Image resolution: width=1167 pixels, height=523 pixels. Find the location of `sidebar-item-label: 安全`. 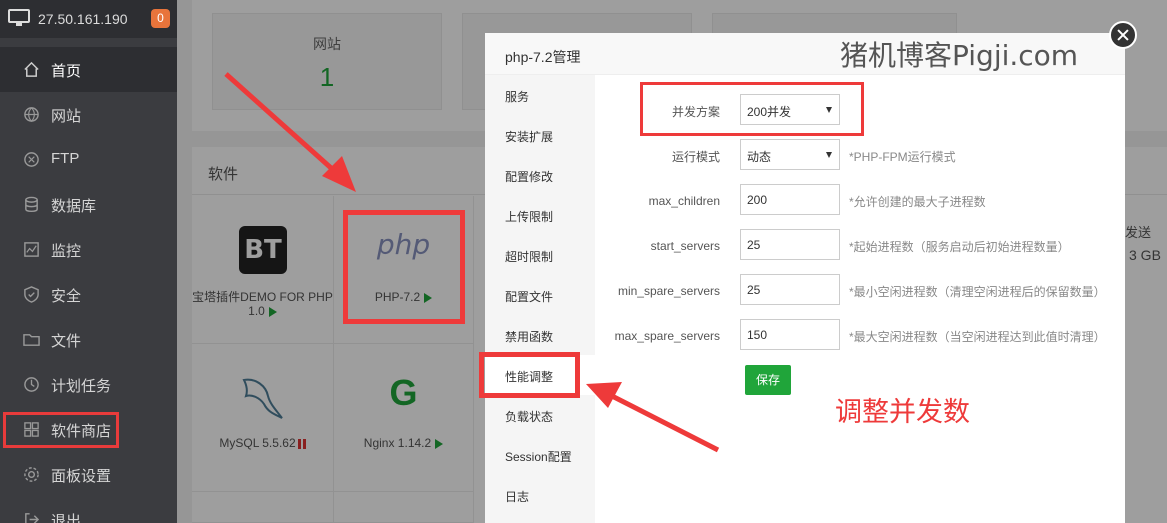

sidebar-item-label: 安全 is located at coordinates (66, 296).